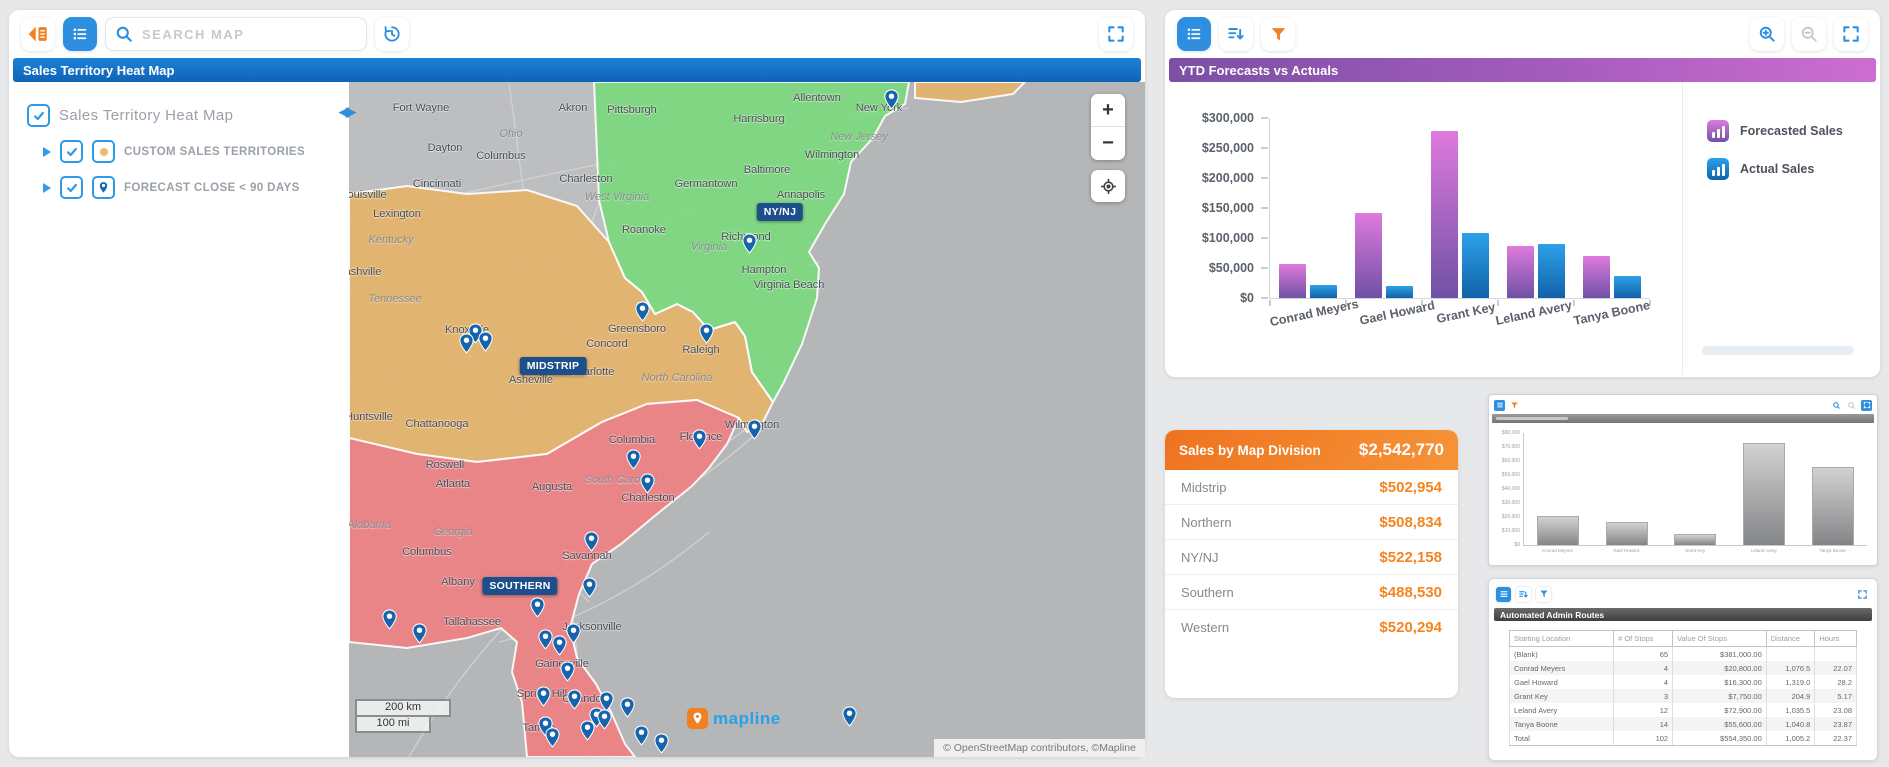  What do you see at coordinates (1835, 638) in the screenshot?
I see `routes-column-header: Hours` at bounding box center [1835, 638].